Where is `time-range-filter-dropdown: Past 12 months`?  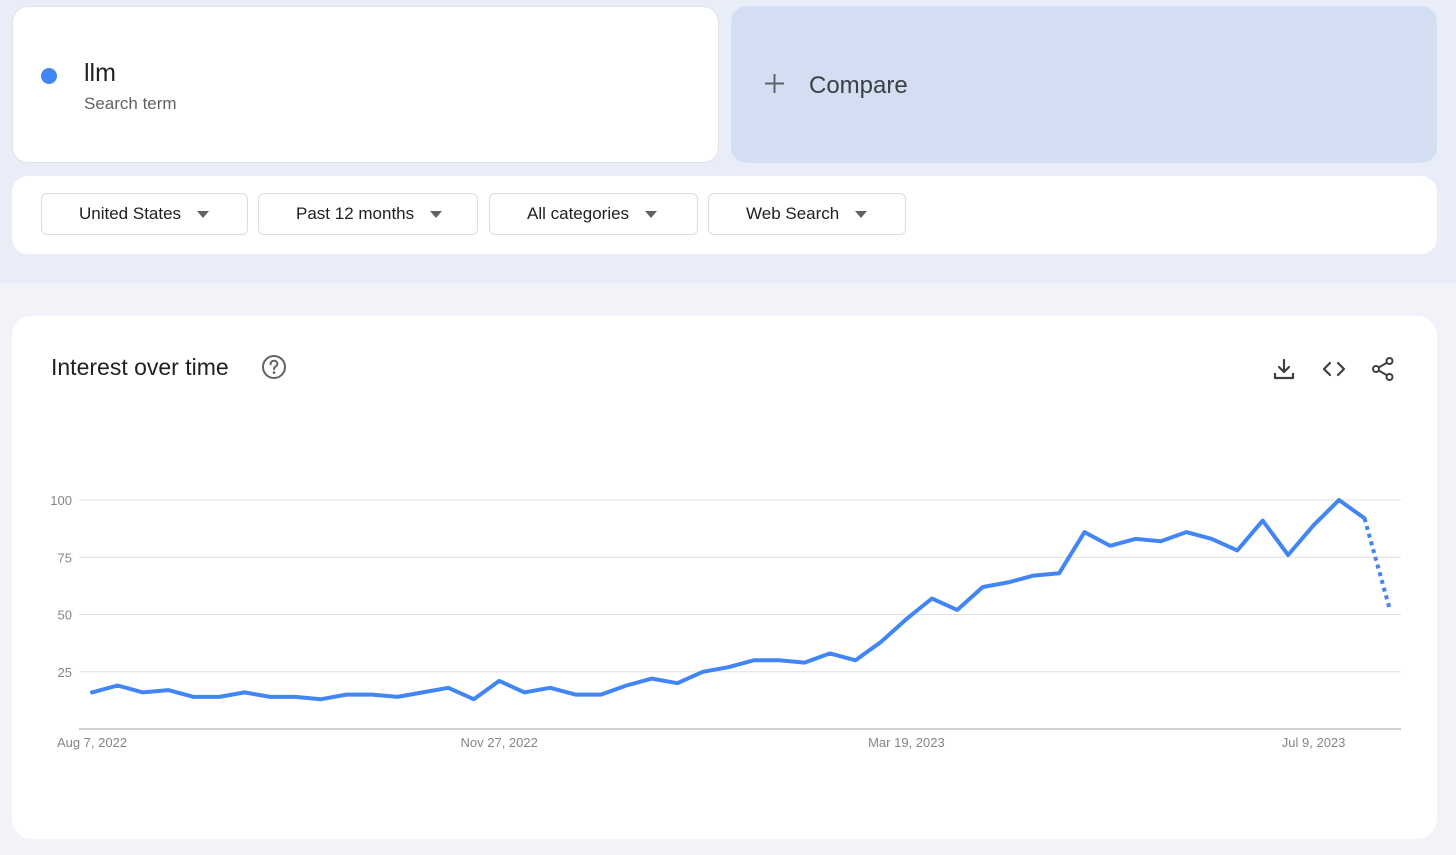
time-range-filter-dropdown: Past 12 months is located at coordinates (368, 214).